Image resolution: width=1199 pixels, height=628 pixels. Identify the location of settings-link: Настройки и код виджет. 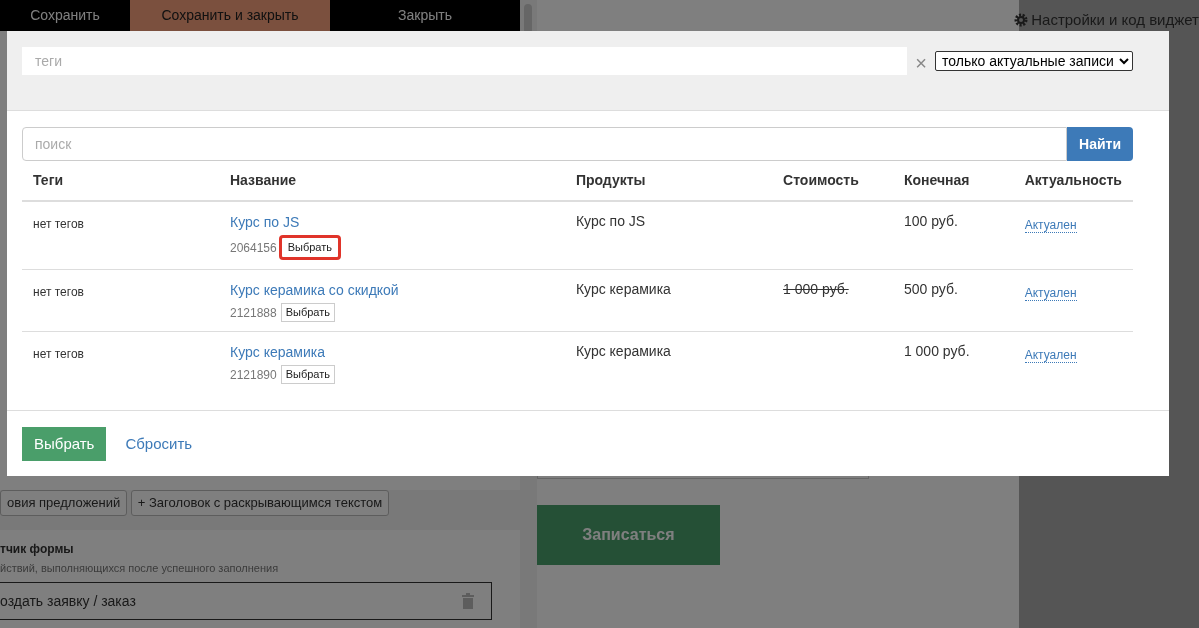
(1115, 20).